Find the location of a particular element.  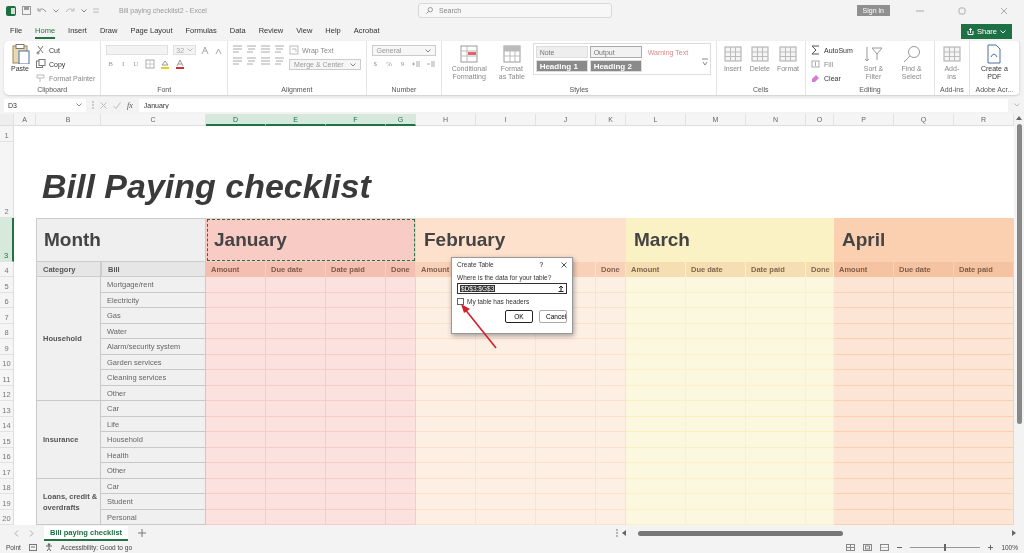

add-sheet-icon is located at coordinates (142, 533).